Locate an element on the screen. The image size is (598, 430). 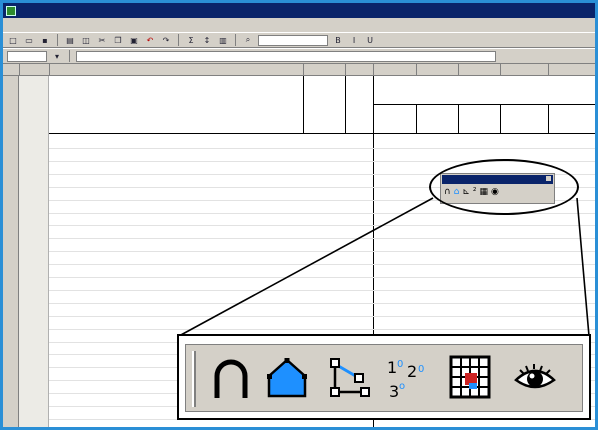
callout-circle is located at coordinates (504, 187).